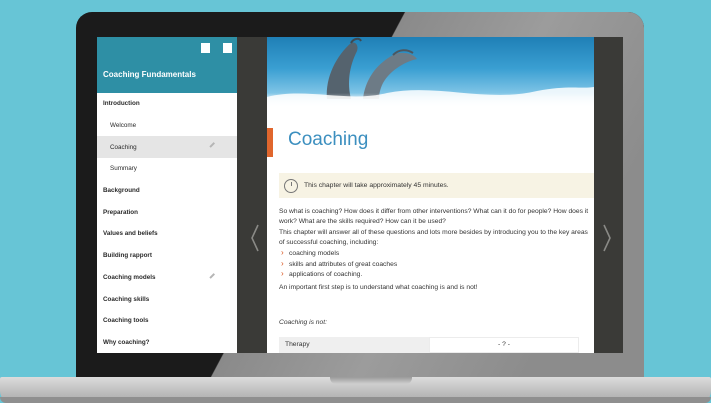 This screenshot has height=403, width=711. I want to click on nav-item-coaching: Coaching, so click(167, 147).